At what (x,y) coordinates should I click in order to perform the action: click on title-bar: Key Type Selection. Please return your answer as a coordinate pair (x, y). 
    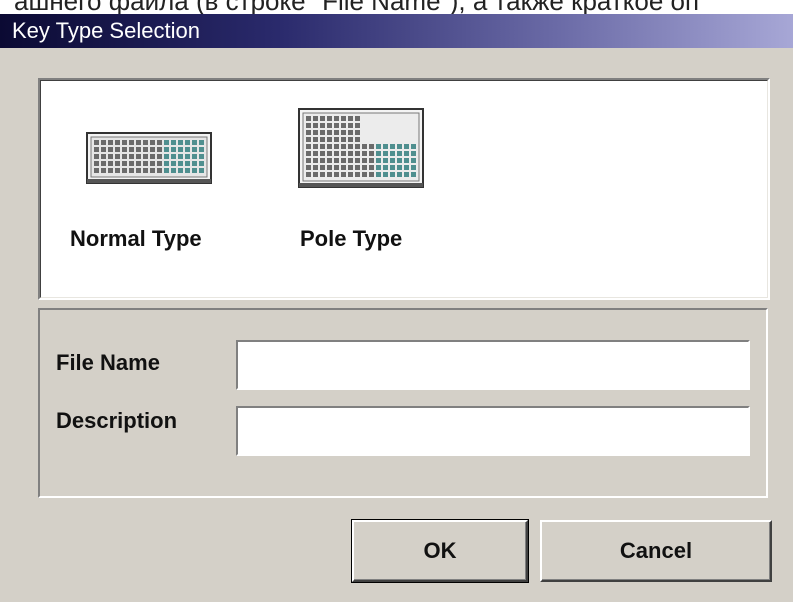
    Looking at the image, I should click on (396, 31).